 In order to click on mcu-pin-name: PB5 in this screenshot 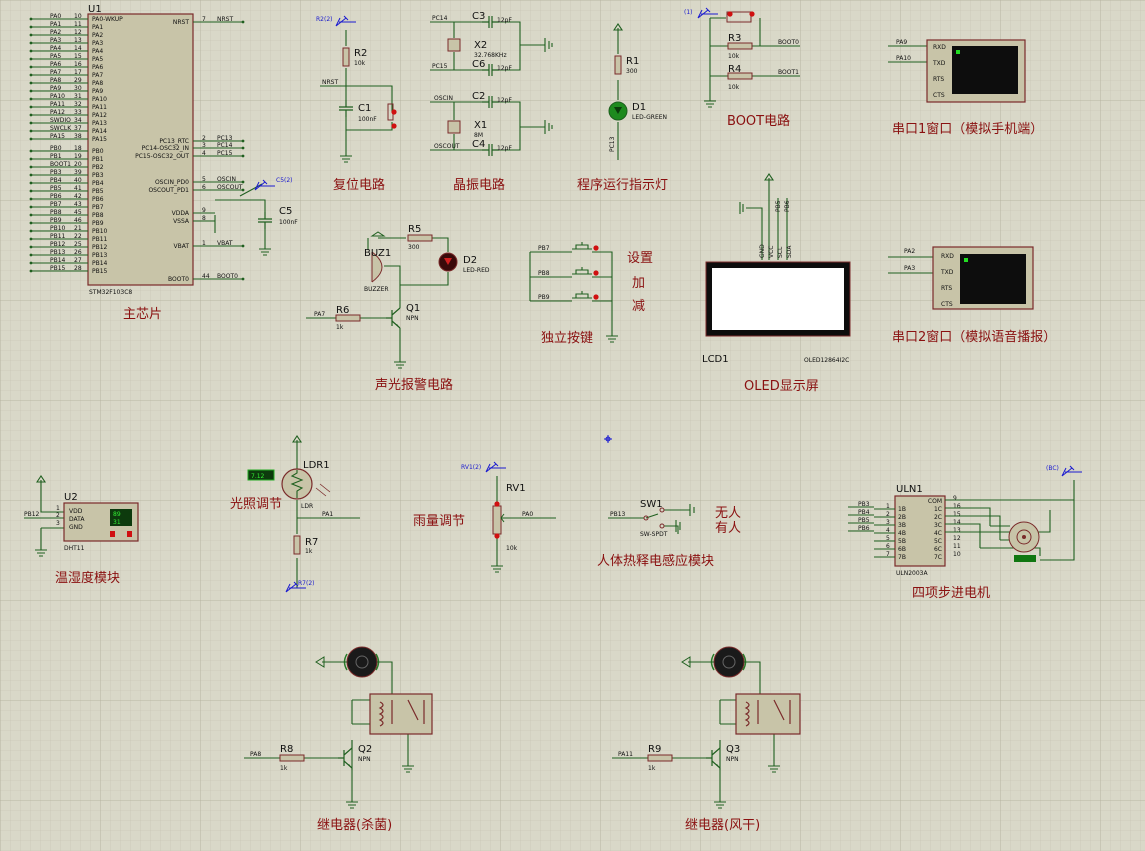, I will do `click(98, 191)`.